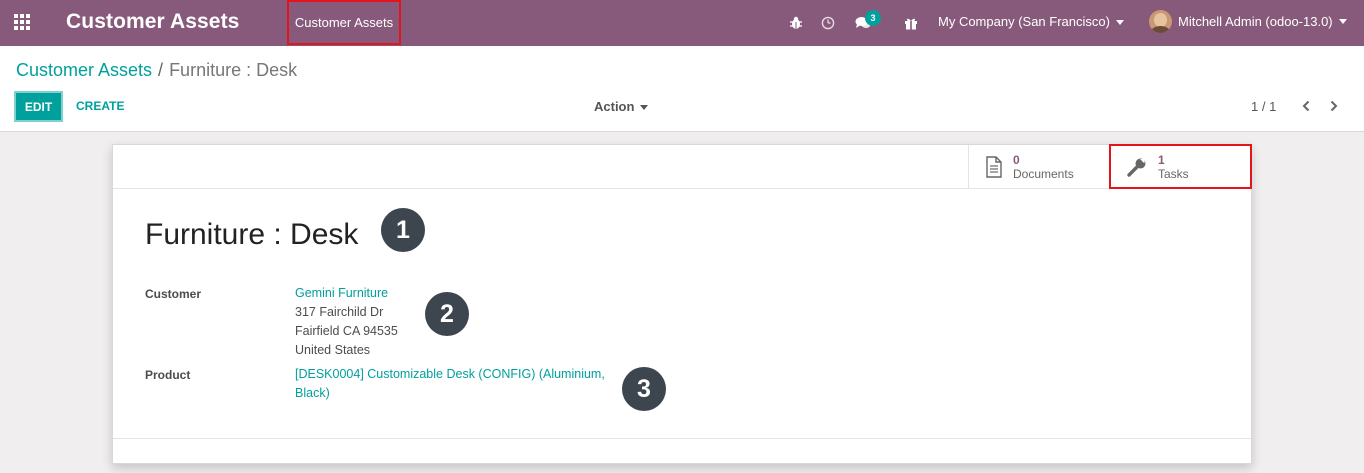  What do you see at coordinates (156, 70) in the screenshot?
I see `breadcrumb: Customer Assets / Furniture : Desk` at bounding box center [156, 70].